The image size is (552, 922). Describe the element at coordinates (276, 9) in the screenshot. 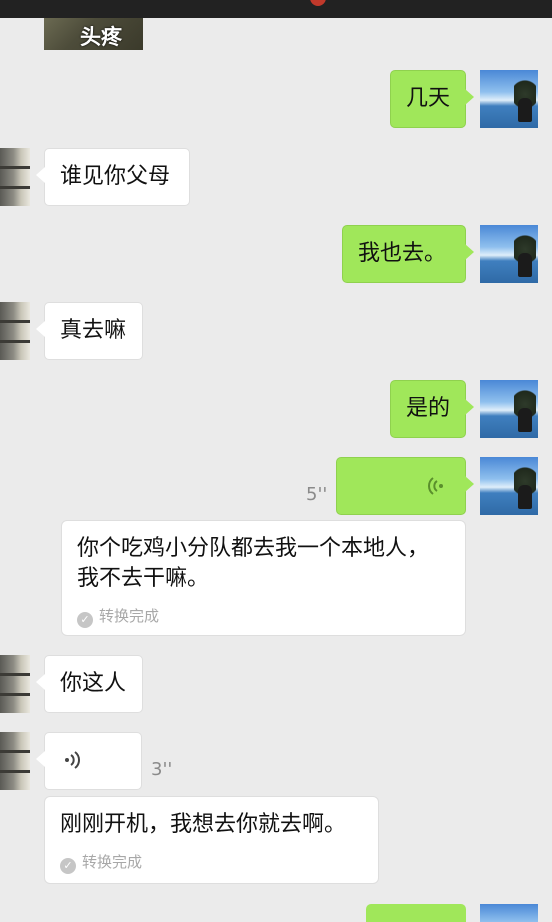

I see `status-bar` at that location.